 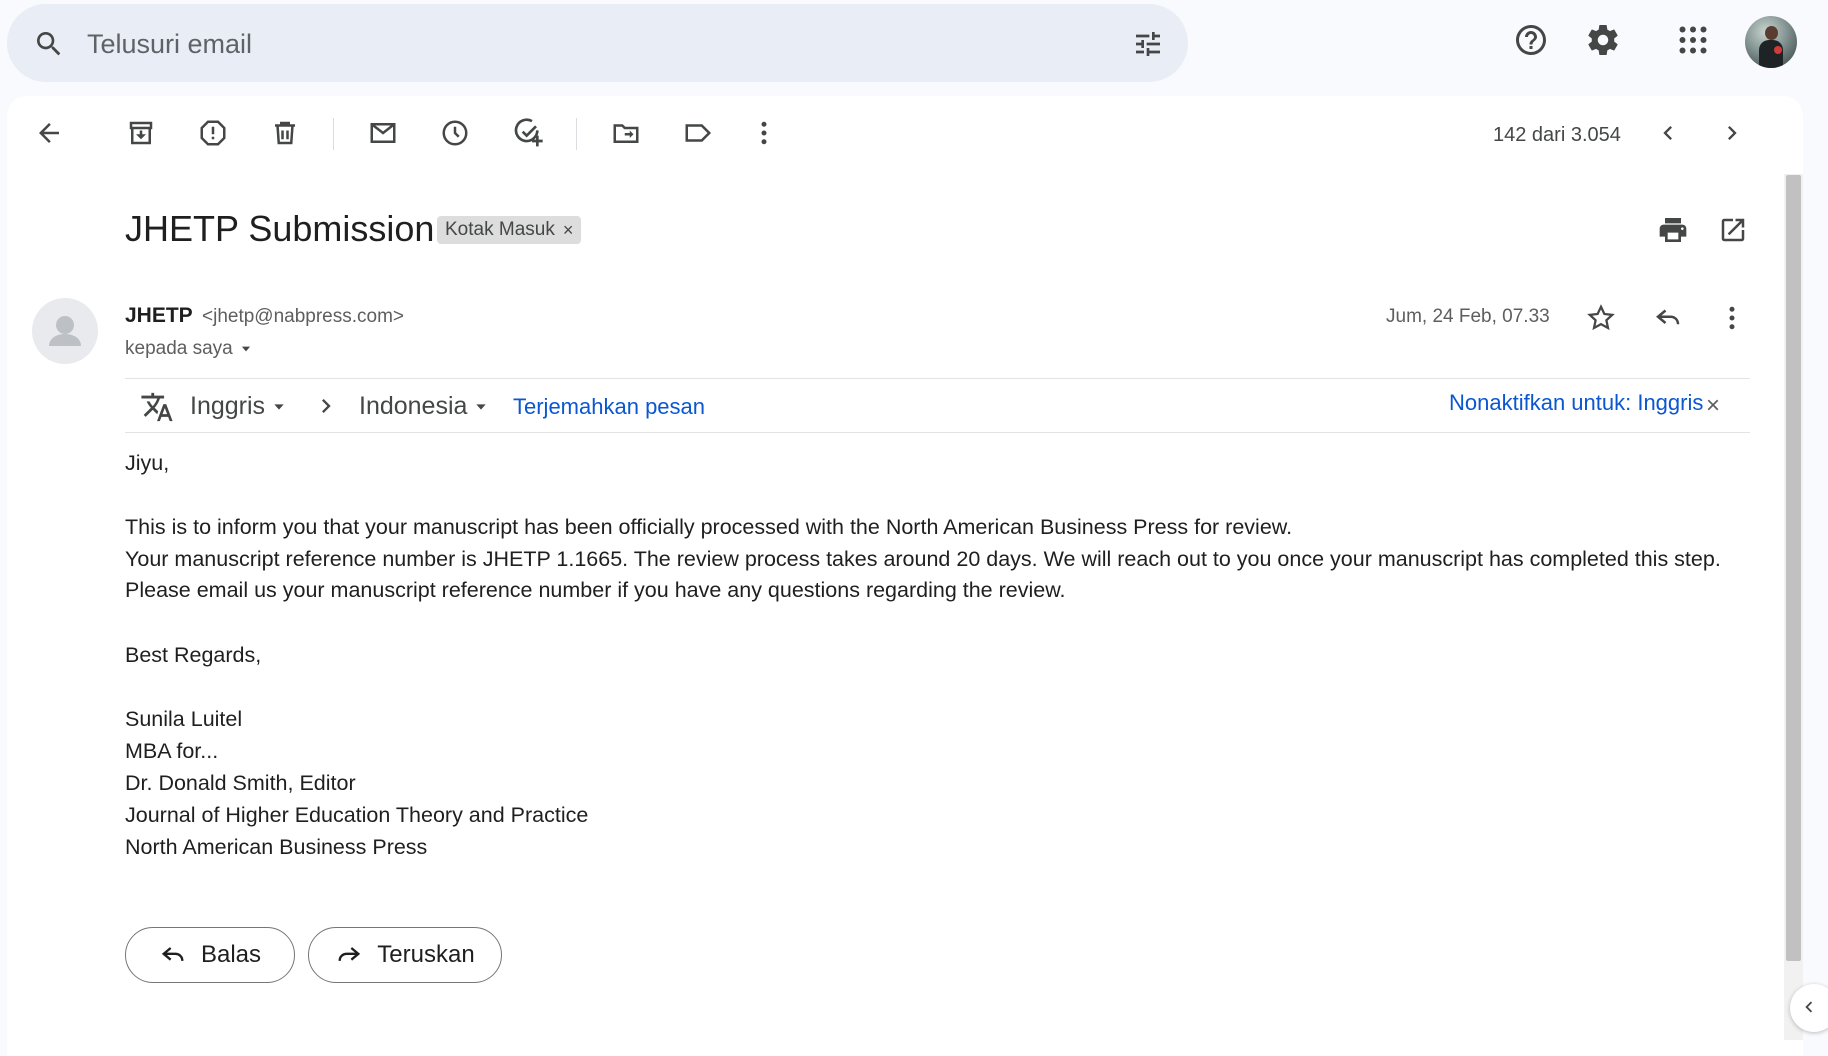 What do you see at coordinates (303, 316) in the screenshot?
I see `sender-email: <jhetp@nabpress.com>` at bounding box center [303, 316].